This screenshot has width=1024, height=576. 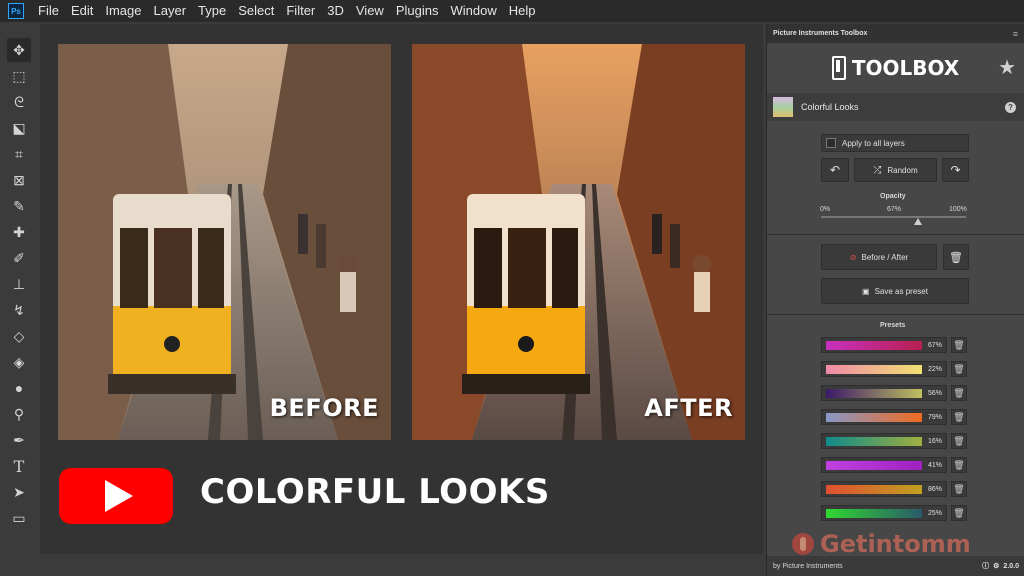 I want to click on type-tool-icon: T, so click(x=19, y=466).